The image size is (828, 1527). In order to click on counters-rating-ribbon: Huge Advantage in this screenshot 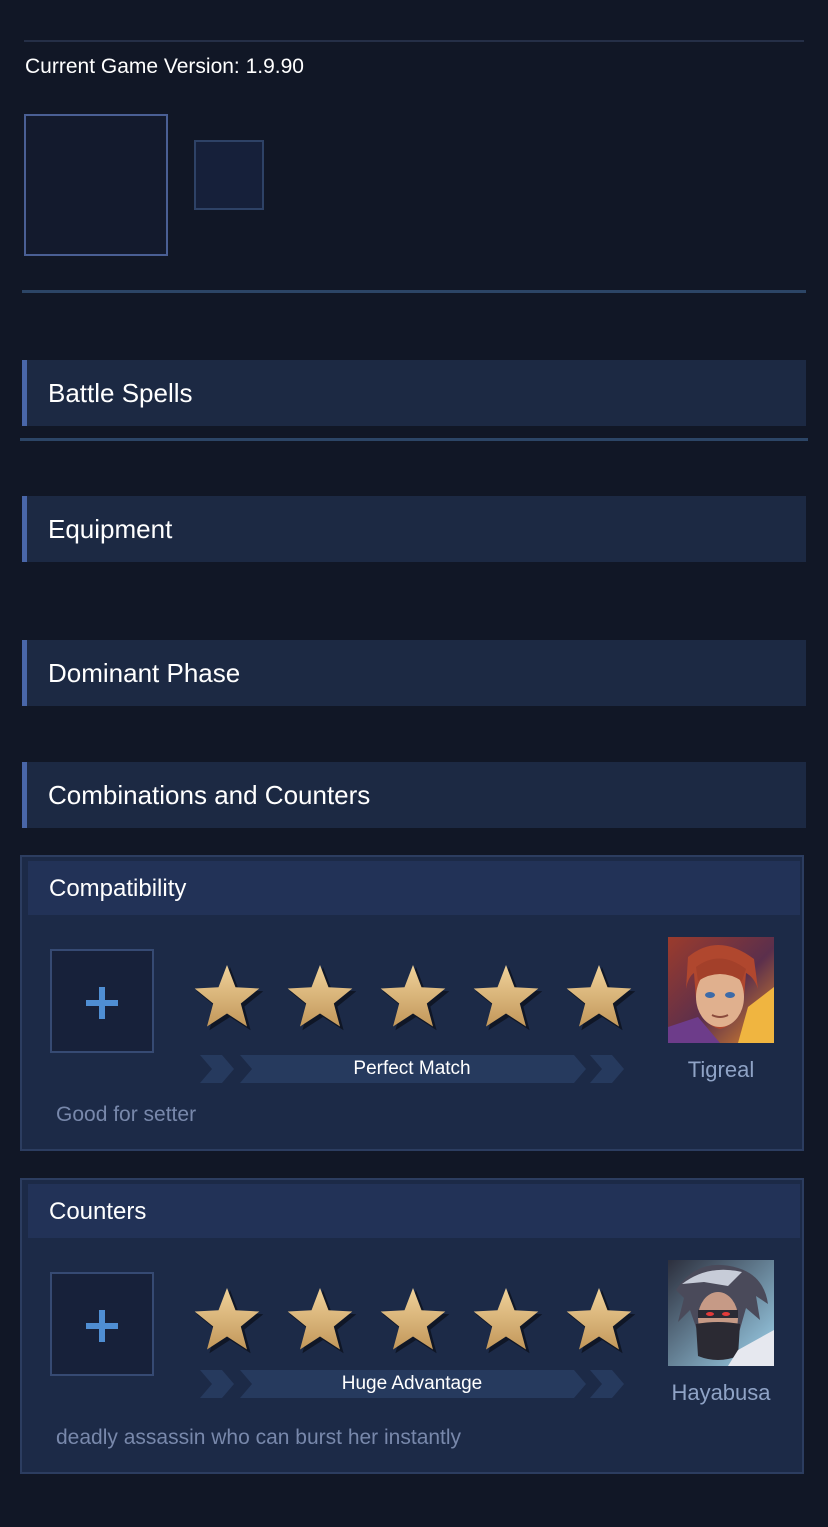, I will do `click(412, 1384)`.